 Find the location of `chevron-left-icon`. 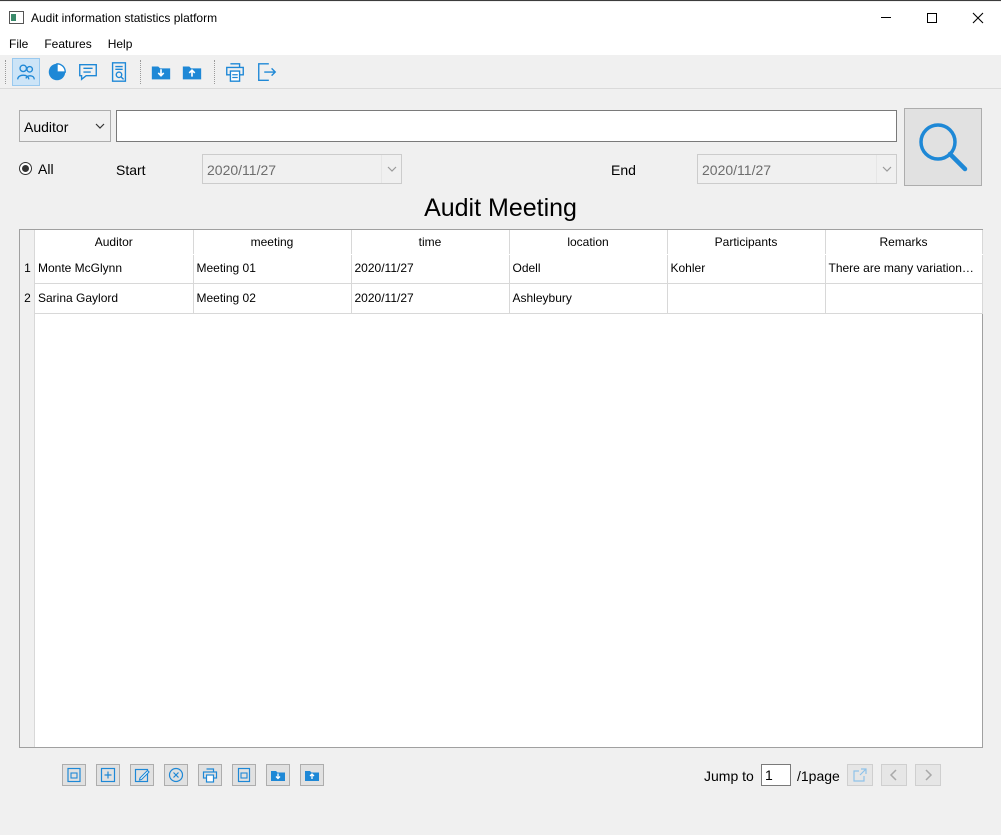

chevron-left-icon is located at coordinates (893, 775).